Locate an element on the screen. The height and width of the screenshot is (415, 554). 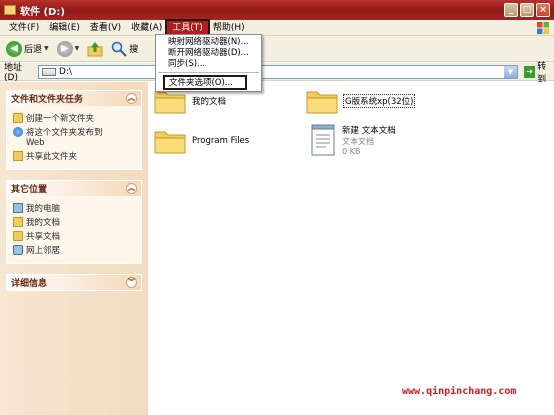
up-folder-icon is located at coordinates (95, 48).